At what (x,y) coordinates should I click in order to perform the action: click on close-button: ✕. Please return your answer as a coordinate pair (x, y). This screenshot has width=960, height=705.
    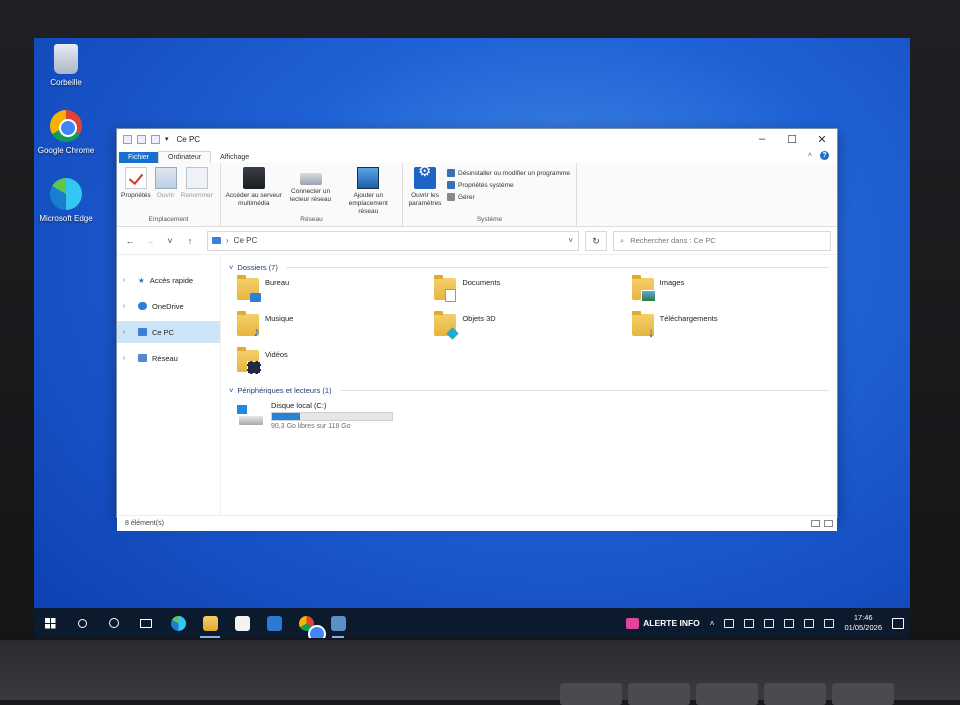
    Looking at the image, I should click on (822, 139).